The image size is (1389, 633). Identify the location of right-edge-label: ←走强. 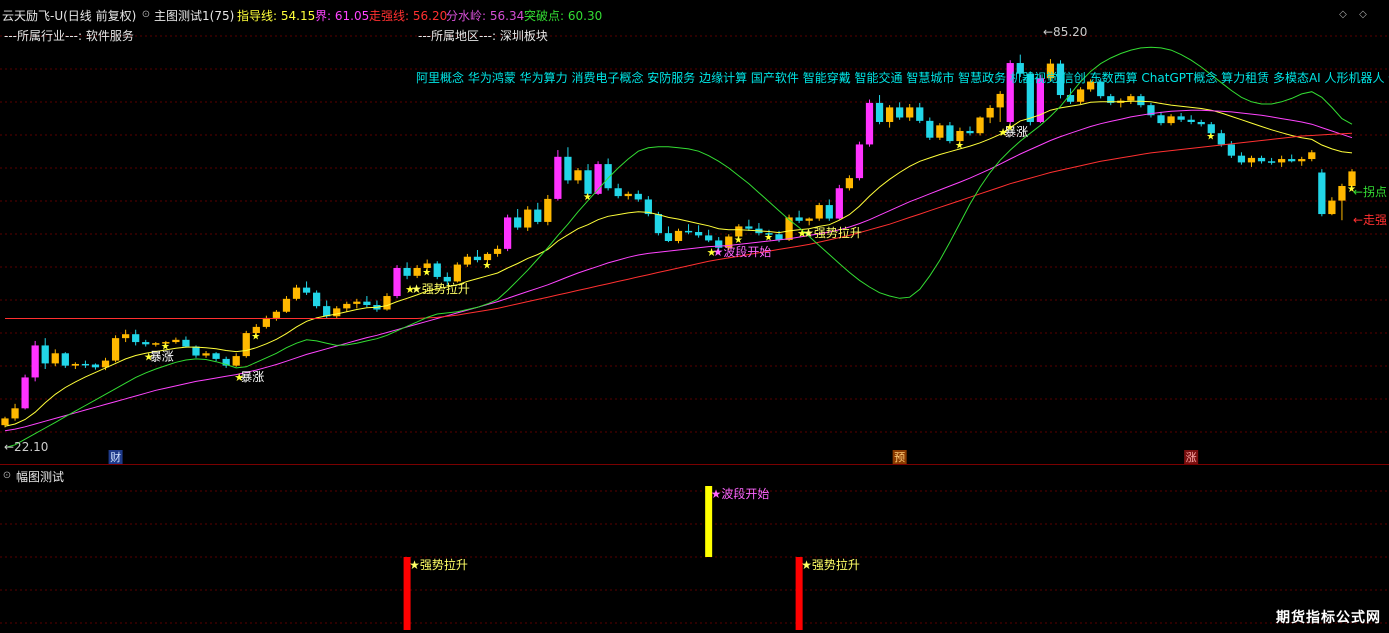
(1370, 220).